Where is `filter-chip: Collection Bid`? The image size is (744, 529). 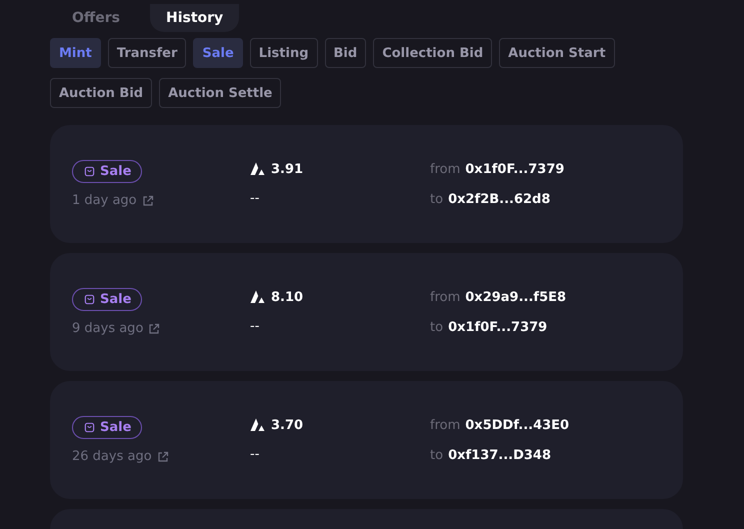
filter-chip: Collection Bid is located at coordinates (432, 53).